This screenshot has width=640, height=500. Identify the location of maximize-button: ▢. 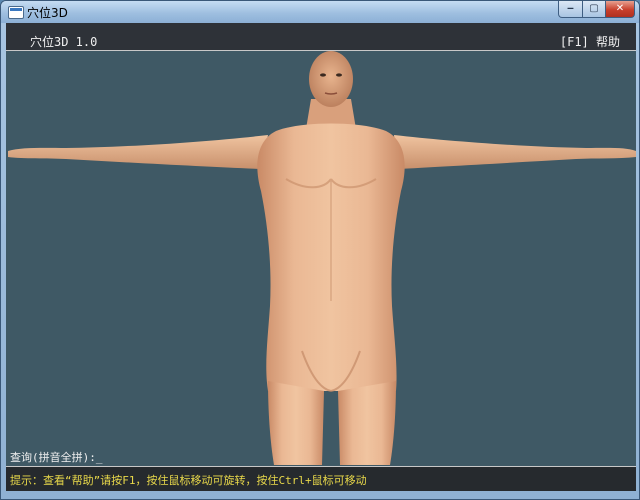
(594, 9).